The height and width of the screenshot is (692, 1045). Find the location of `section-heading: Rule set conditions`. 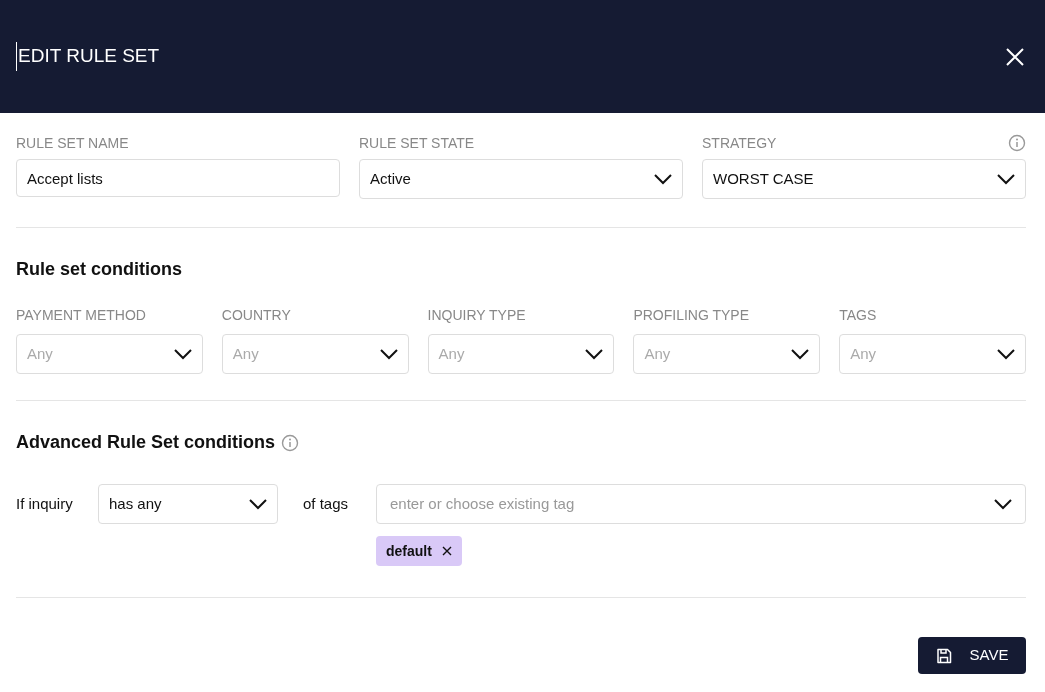

section-heading: Rule set conditions is located at coordinates (100, 269).